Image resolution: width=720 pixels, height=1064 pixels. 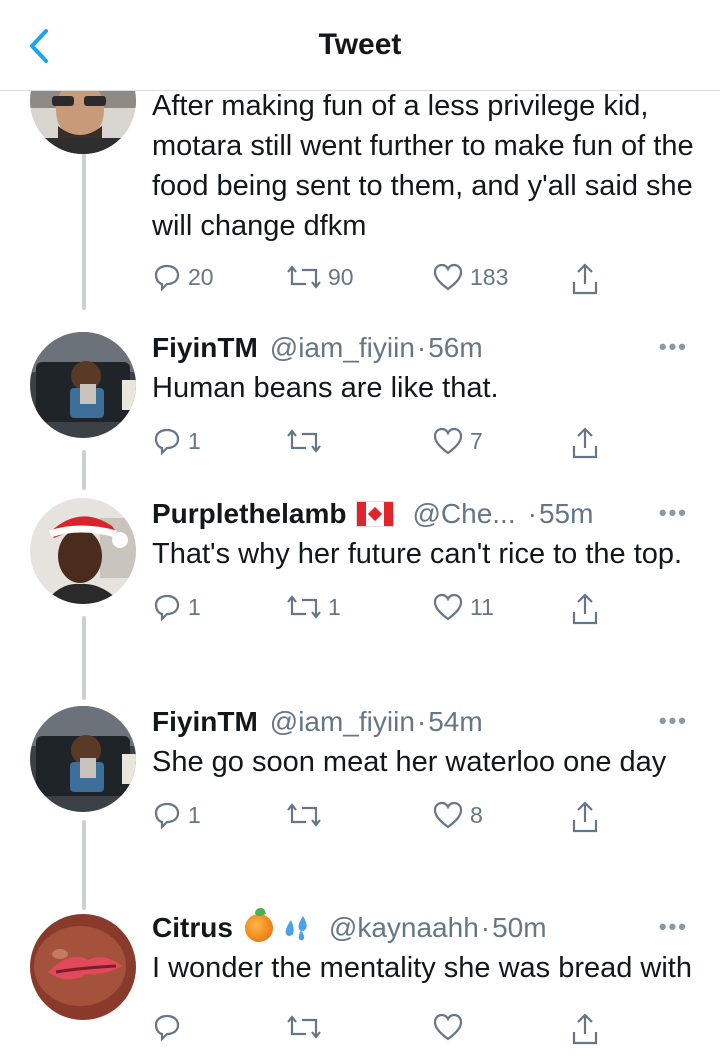 I want to click on page-title: Tweet, so click(x=360, y=44).